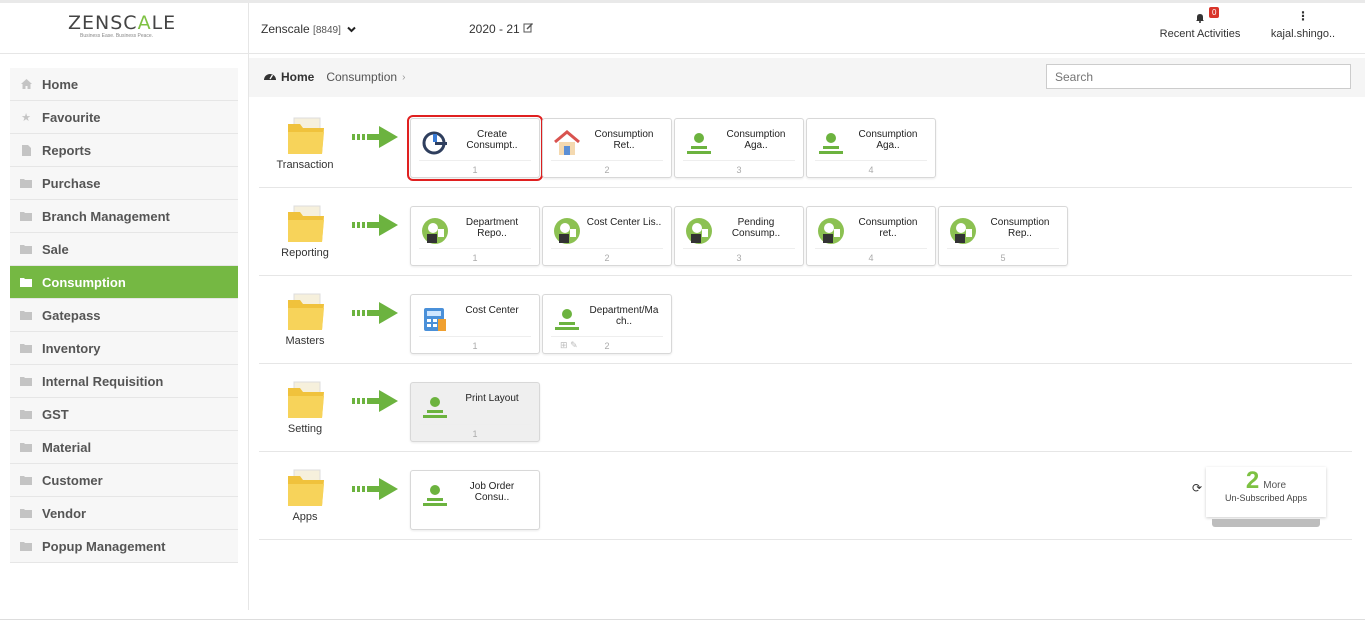  I want to click on tile-cost-center-list: Cost Center Lis.. 2, so click(607, 236).